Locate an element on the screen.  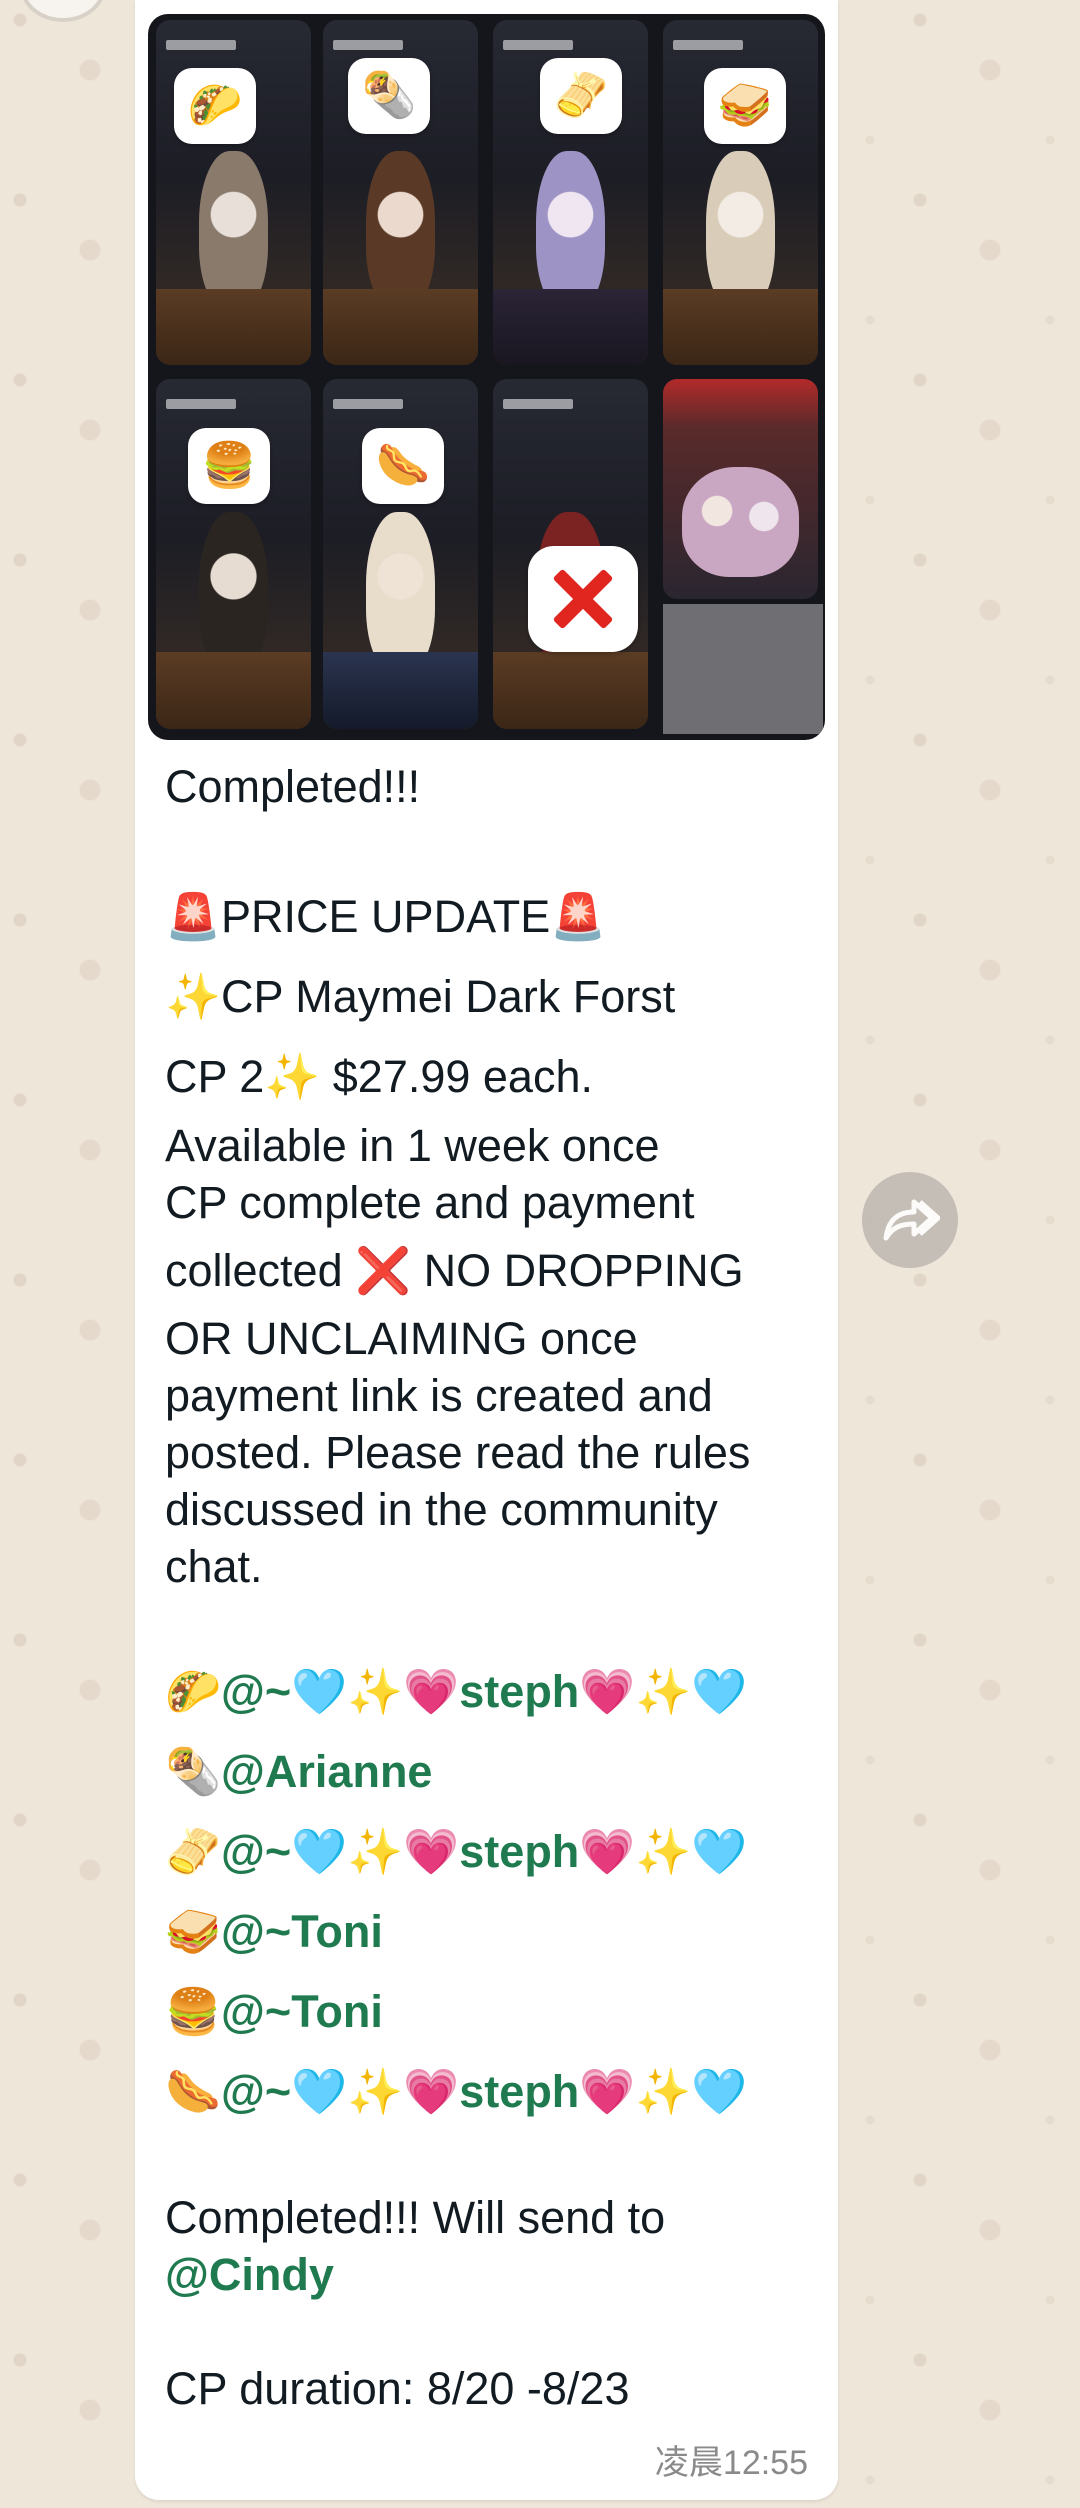
text-line: OR UNCLAIMING once is located at coordinates (401, 1338).